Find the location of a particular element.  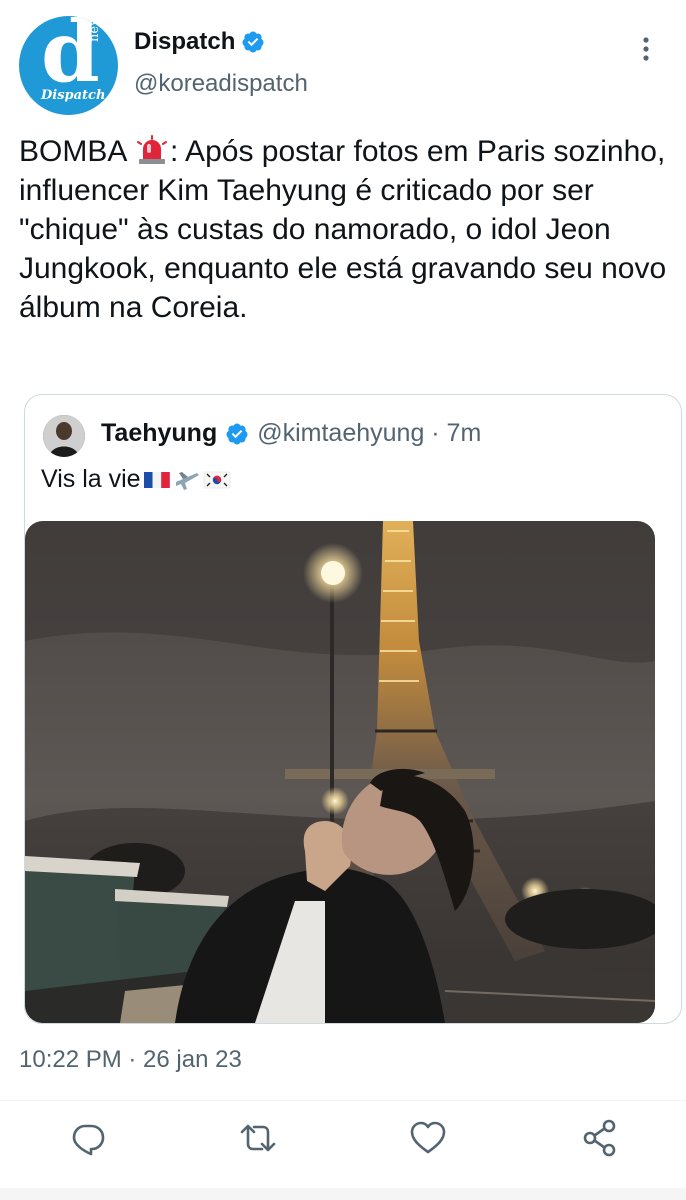

france-flag-icon is located at coordinates (156, 479).